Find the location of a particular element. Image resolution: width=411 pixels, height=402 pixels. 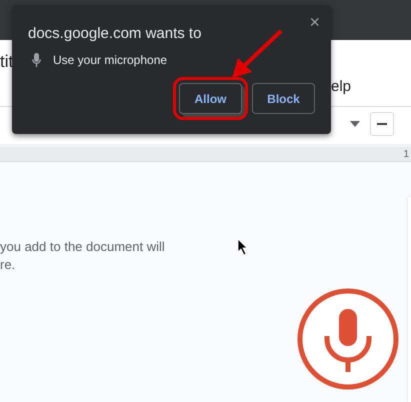

voice-typing-message: you add to the document will re. is located at coordinates (83, 256).